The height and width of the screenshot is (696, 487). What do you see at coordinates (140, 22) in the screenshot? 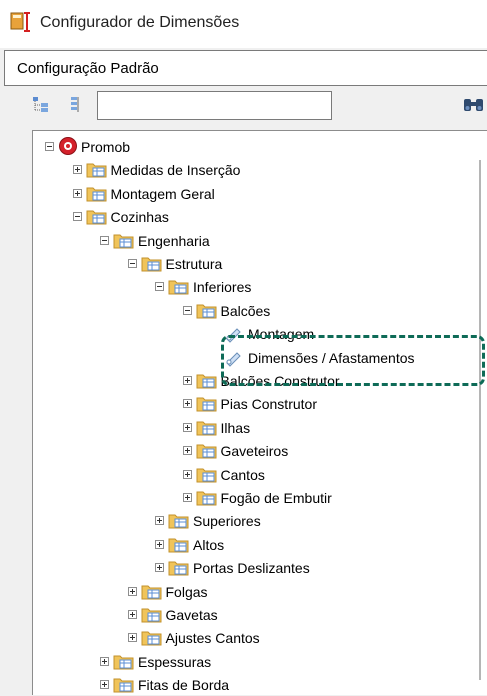
I see `window-title: Configurador de Dimensões` at bounding box center [140, 22].